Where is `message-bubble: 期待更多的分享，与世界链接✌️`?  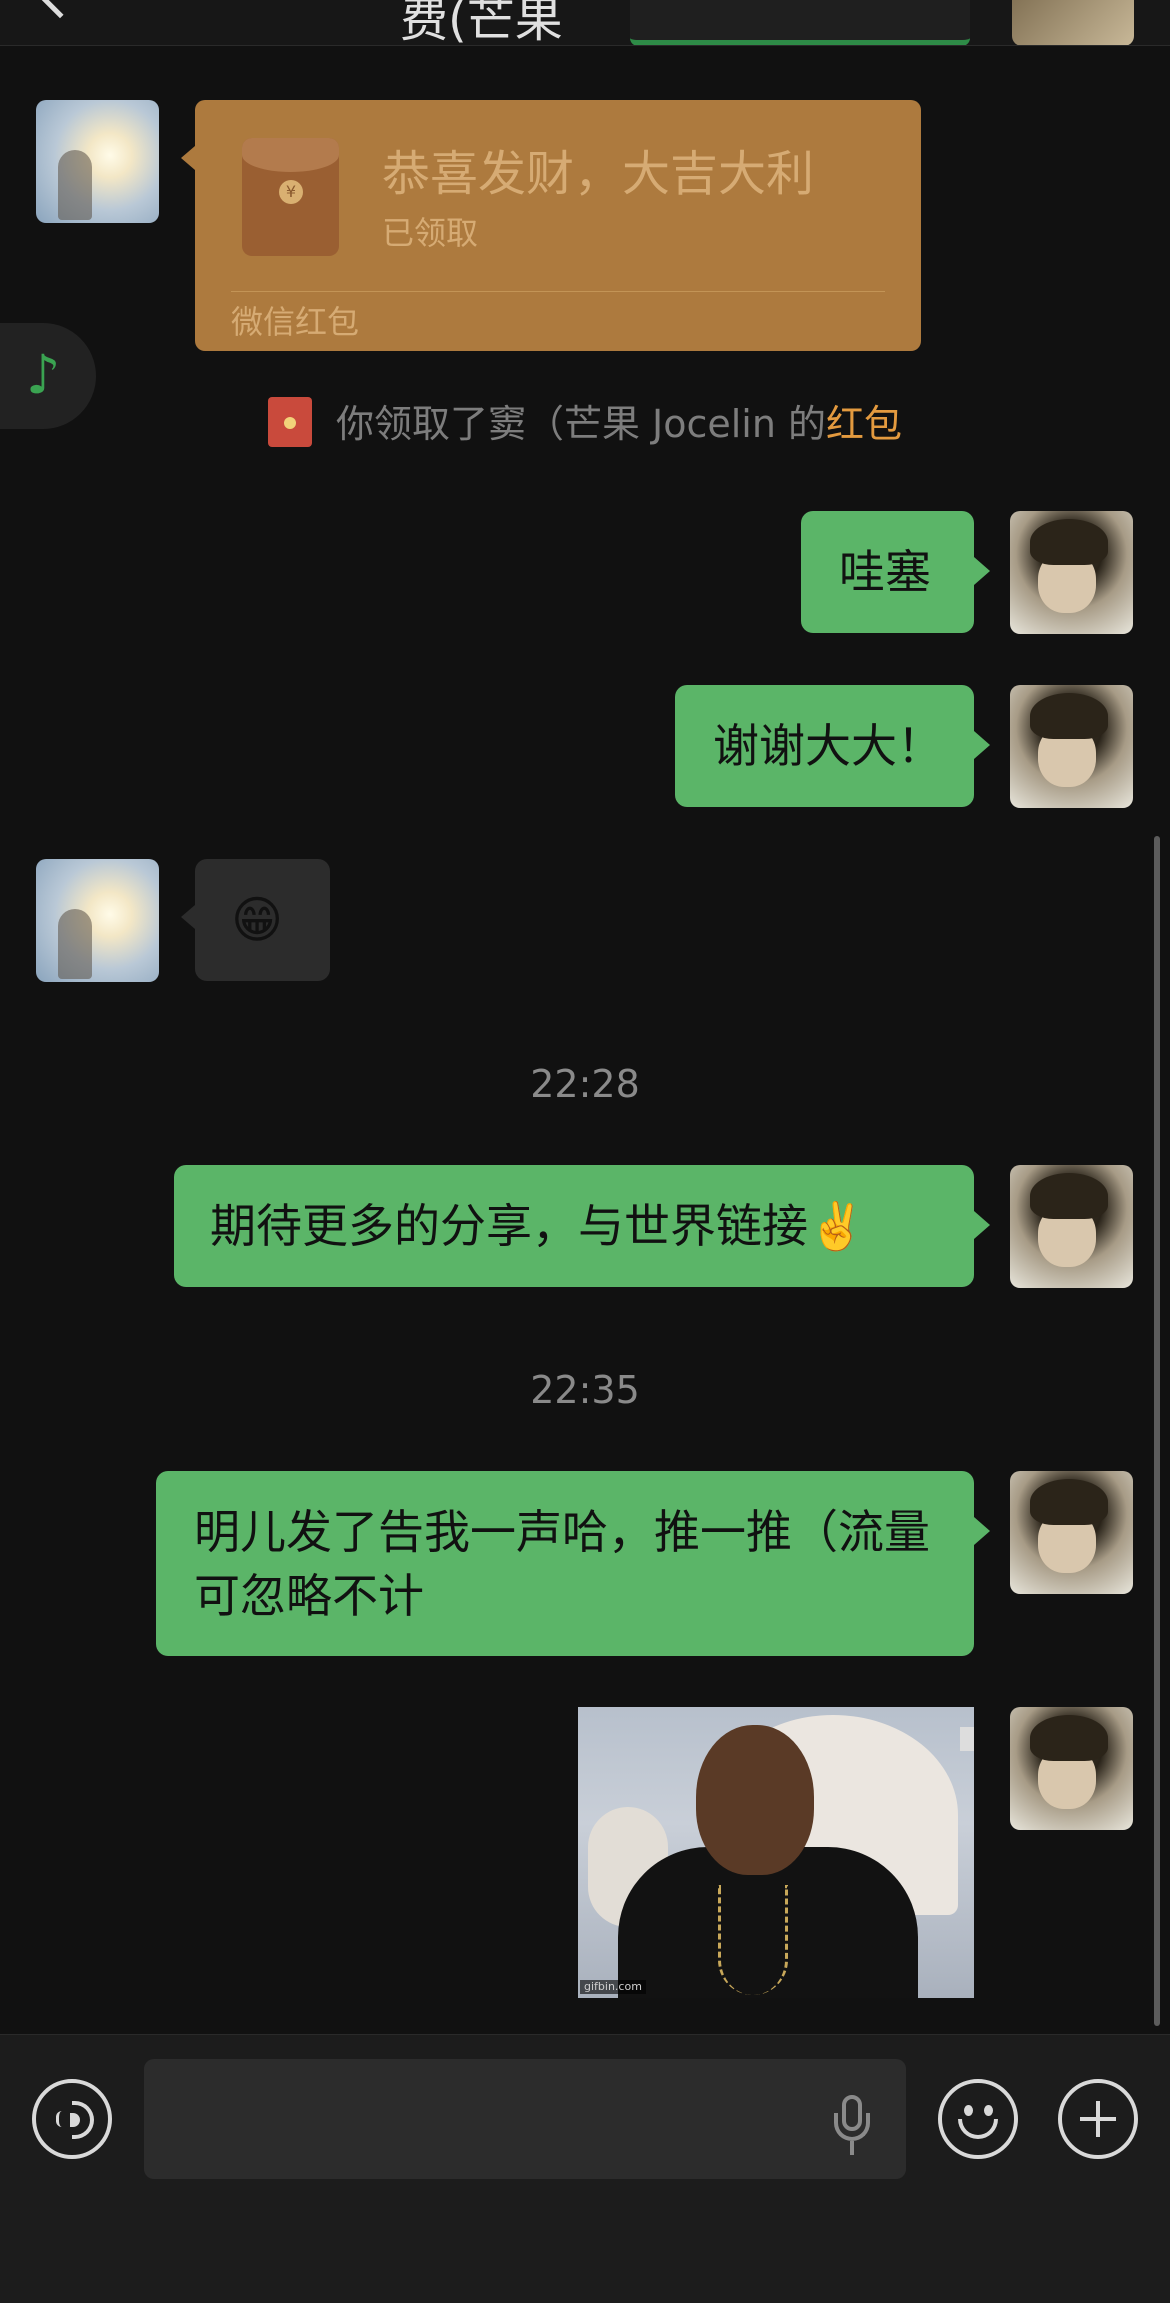
message-bubble: 期待更多的分享，与世界链接✌️ is located at coordinates (582, 1226).